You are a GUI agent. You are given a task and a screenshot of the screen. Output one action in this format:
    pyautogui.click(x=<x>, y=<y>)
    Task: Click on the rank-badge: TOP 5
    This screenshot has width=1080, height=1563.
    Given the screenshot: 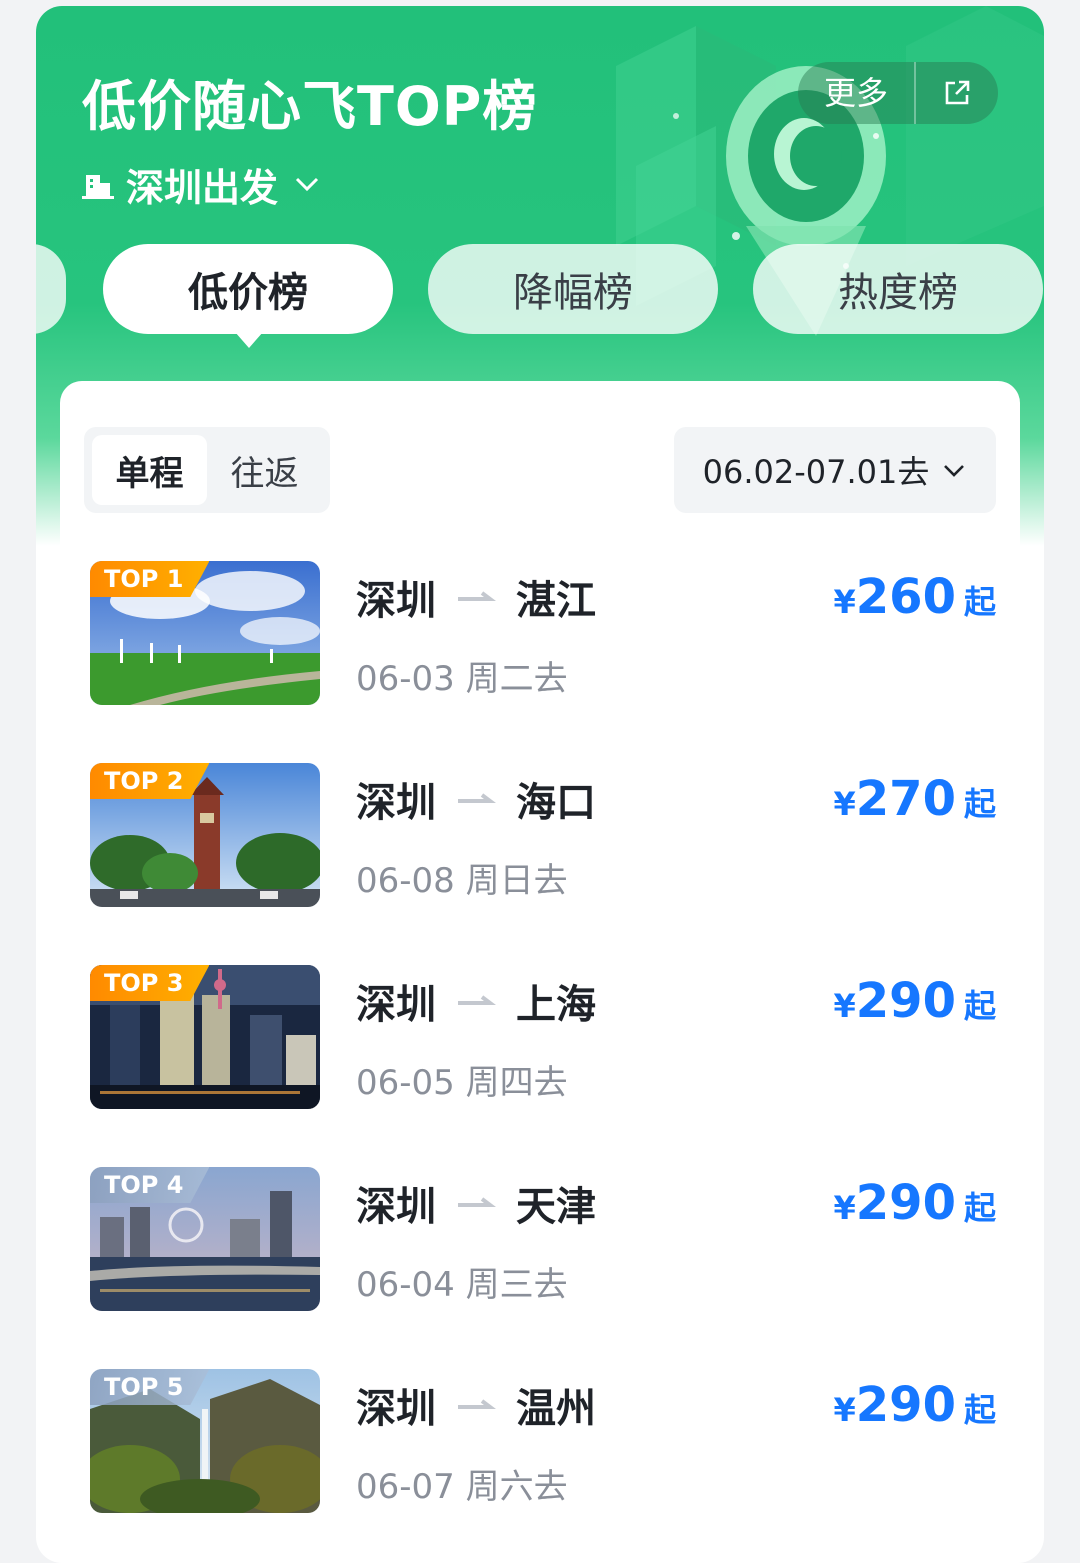 What is the action you would take?
    pyautogui.click(x=150, y=1387)
    